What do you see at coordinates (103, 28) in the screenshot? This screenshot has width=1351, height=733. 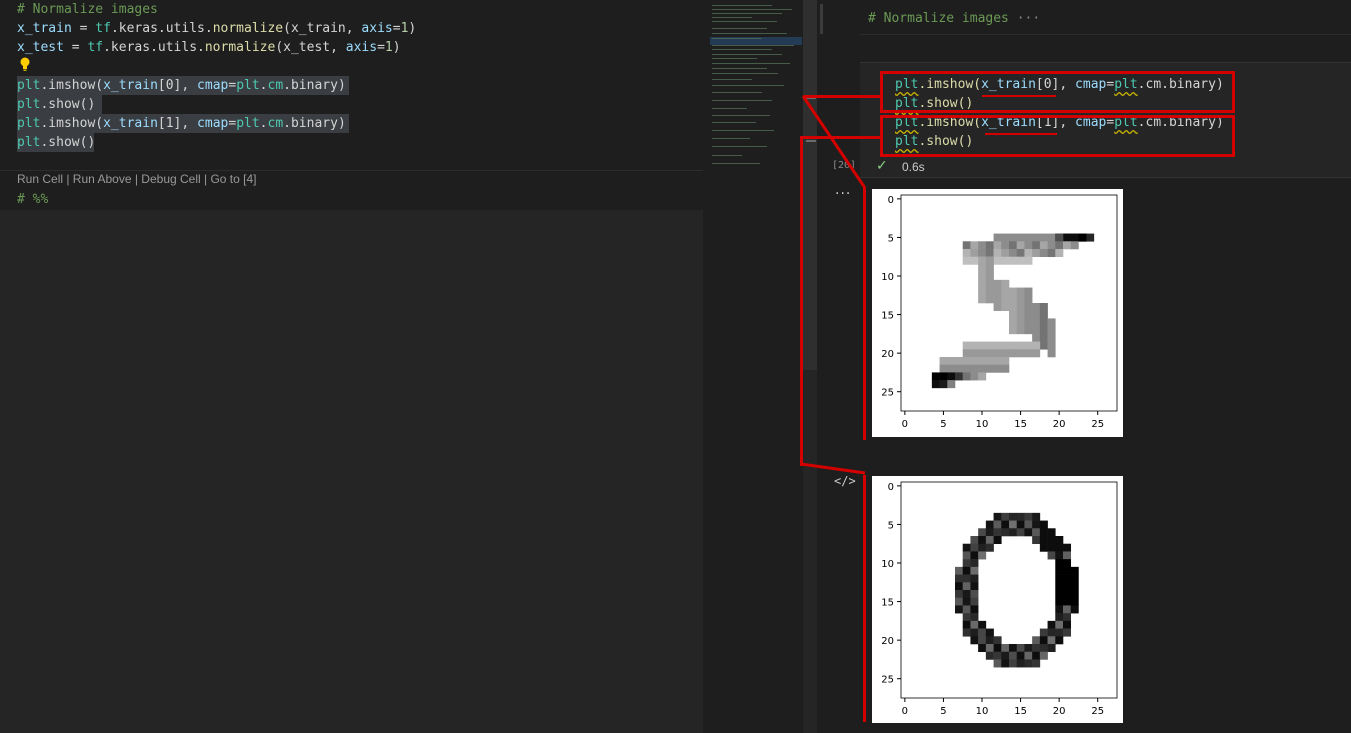 I see `token: tf` at bounding box center [103, 28].